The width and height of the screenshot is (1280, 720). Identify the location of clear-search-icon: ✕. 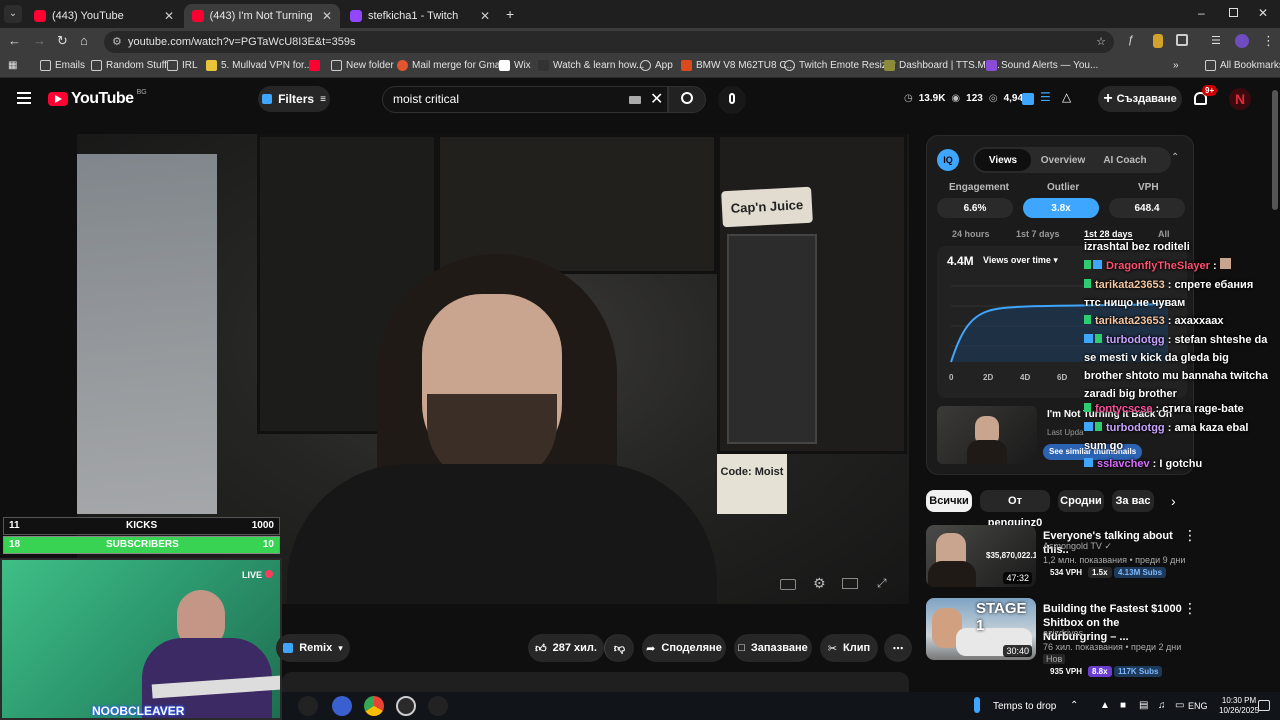
(656, 99).